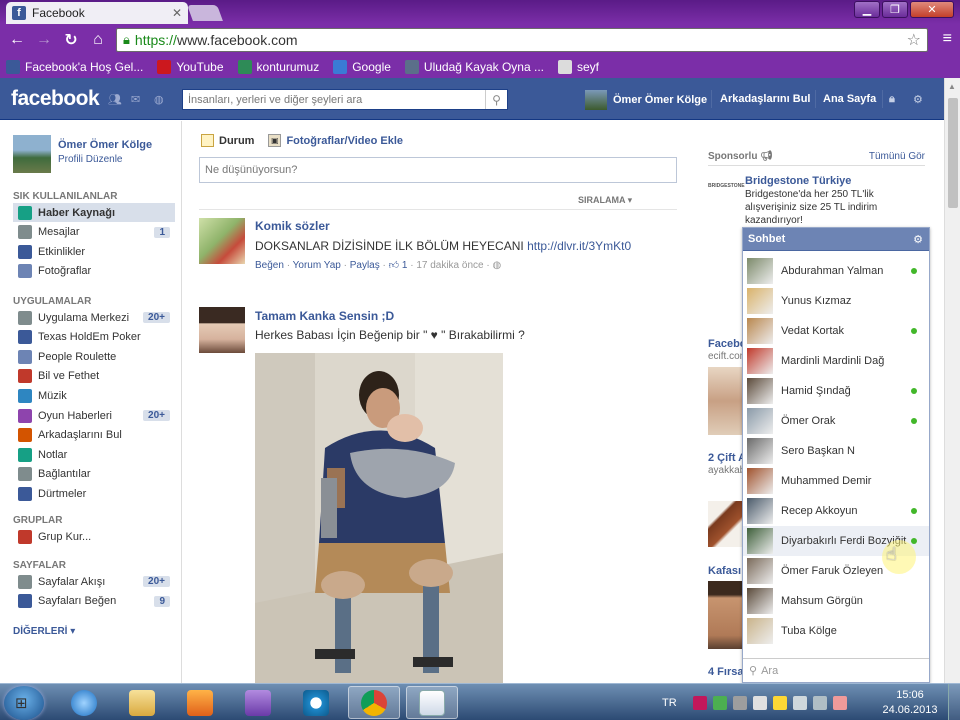 This screenshot has height=720, width=960. Describe the element at coordinates (836, 361) in the screenshot. I see `chat-friend-row: Mardinli Mardinli Dağ` at that location.